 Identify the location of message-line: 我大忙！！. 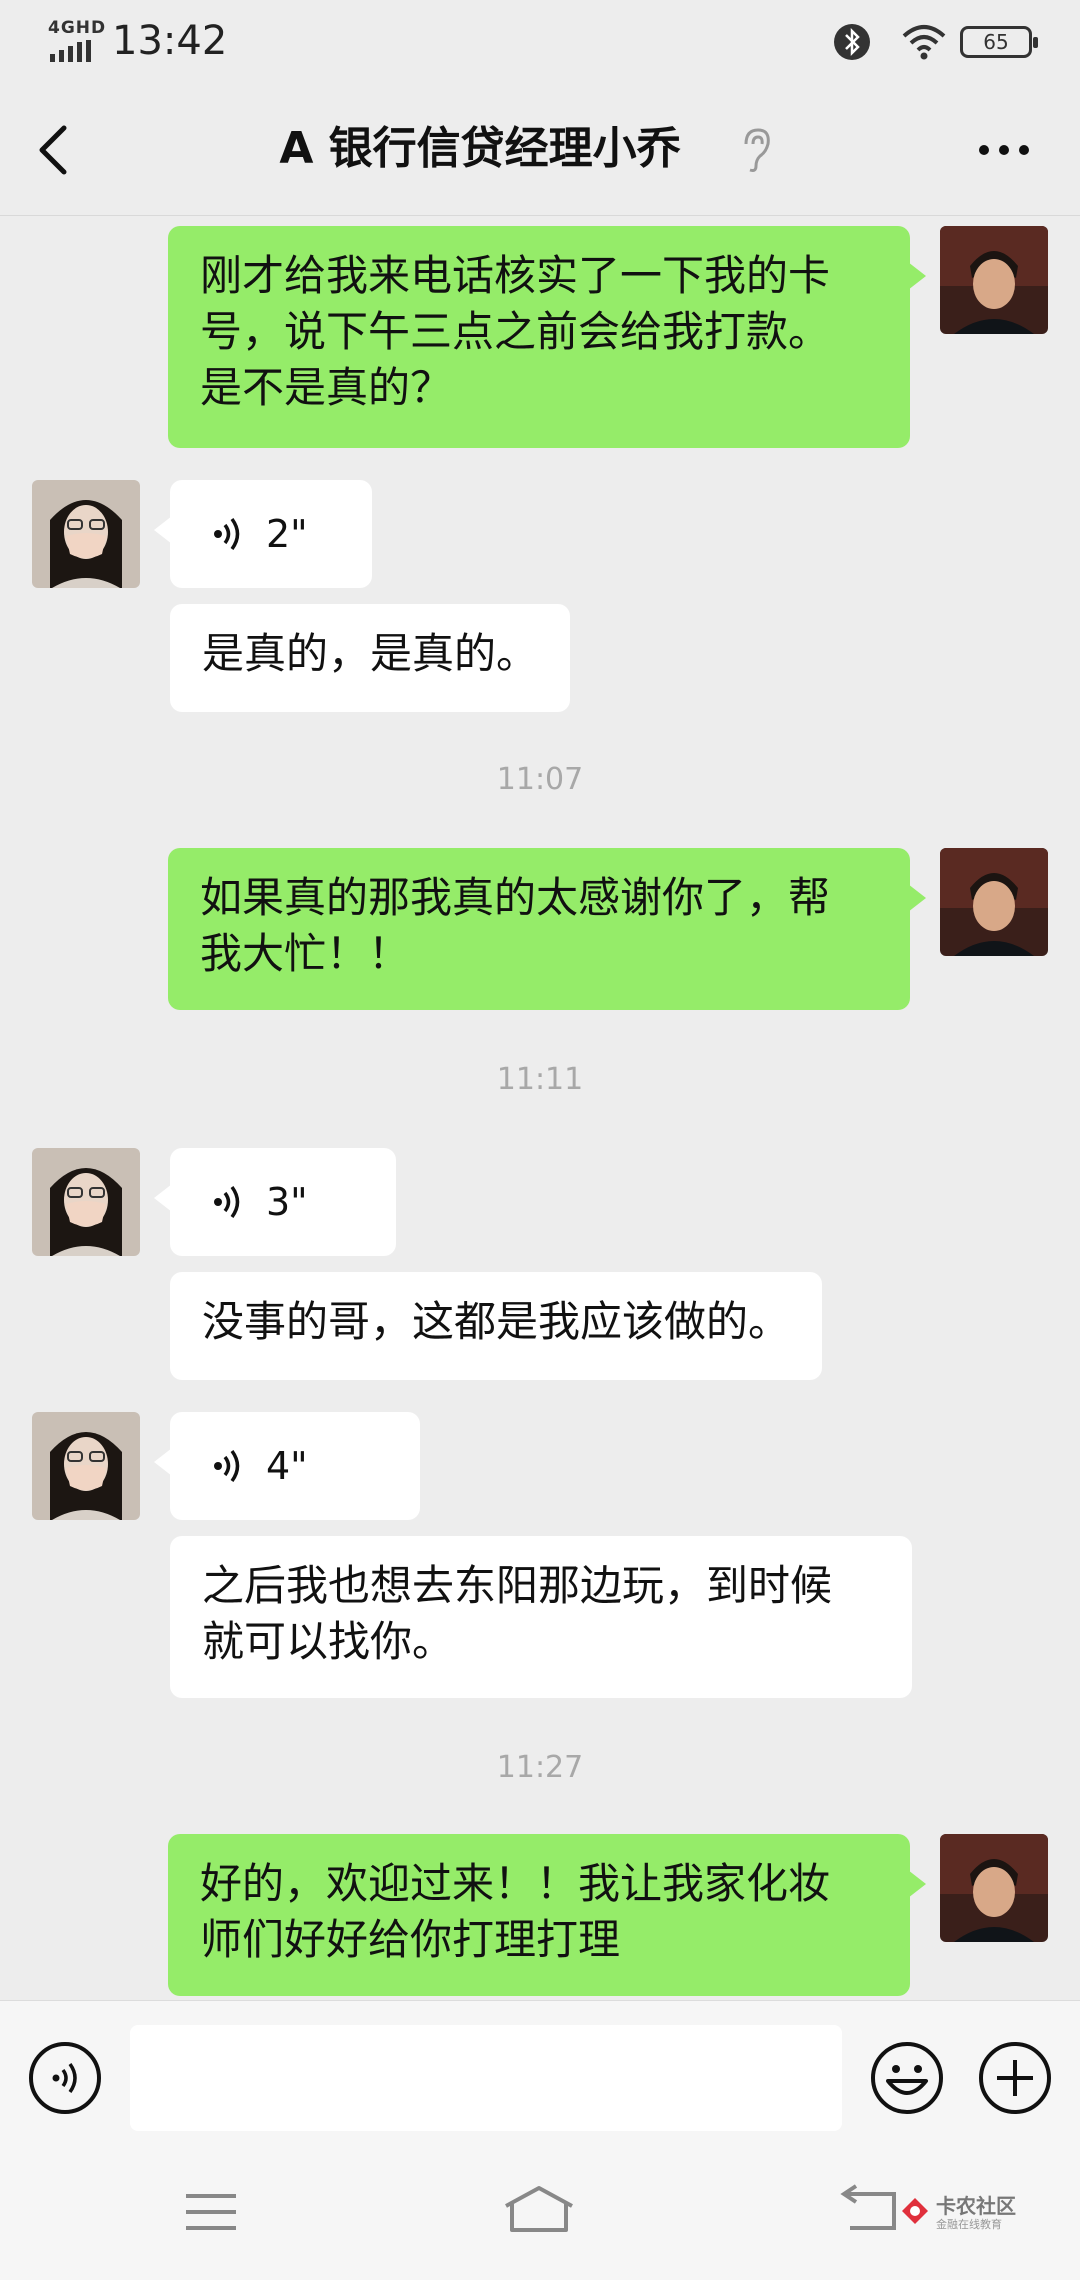
(305, 953).